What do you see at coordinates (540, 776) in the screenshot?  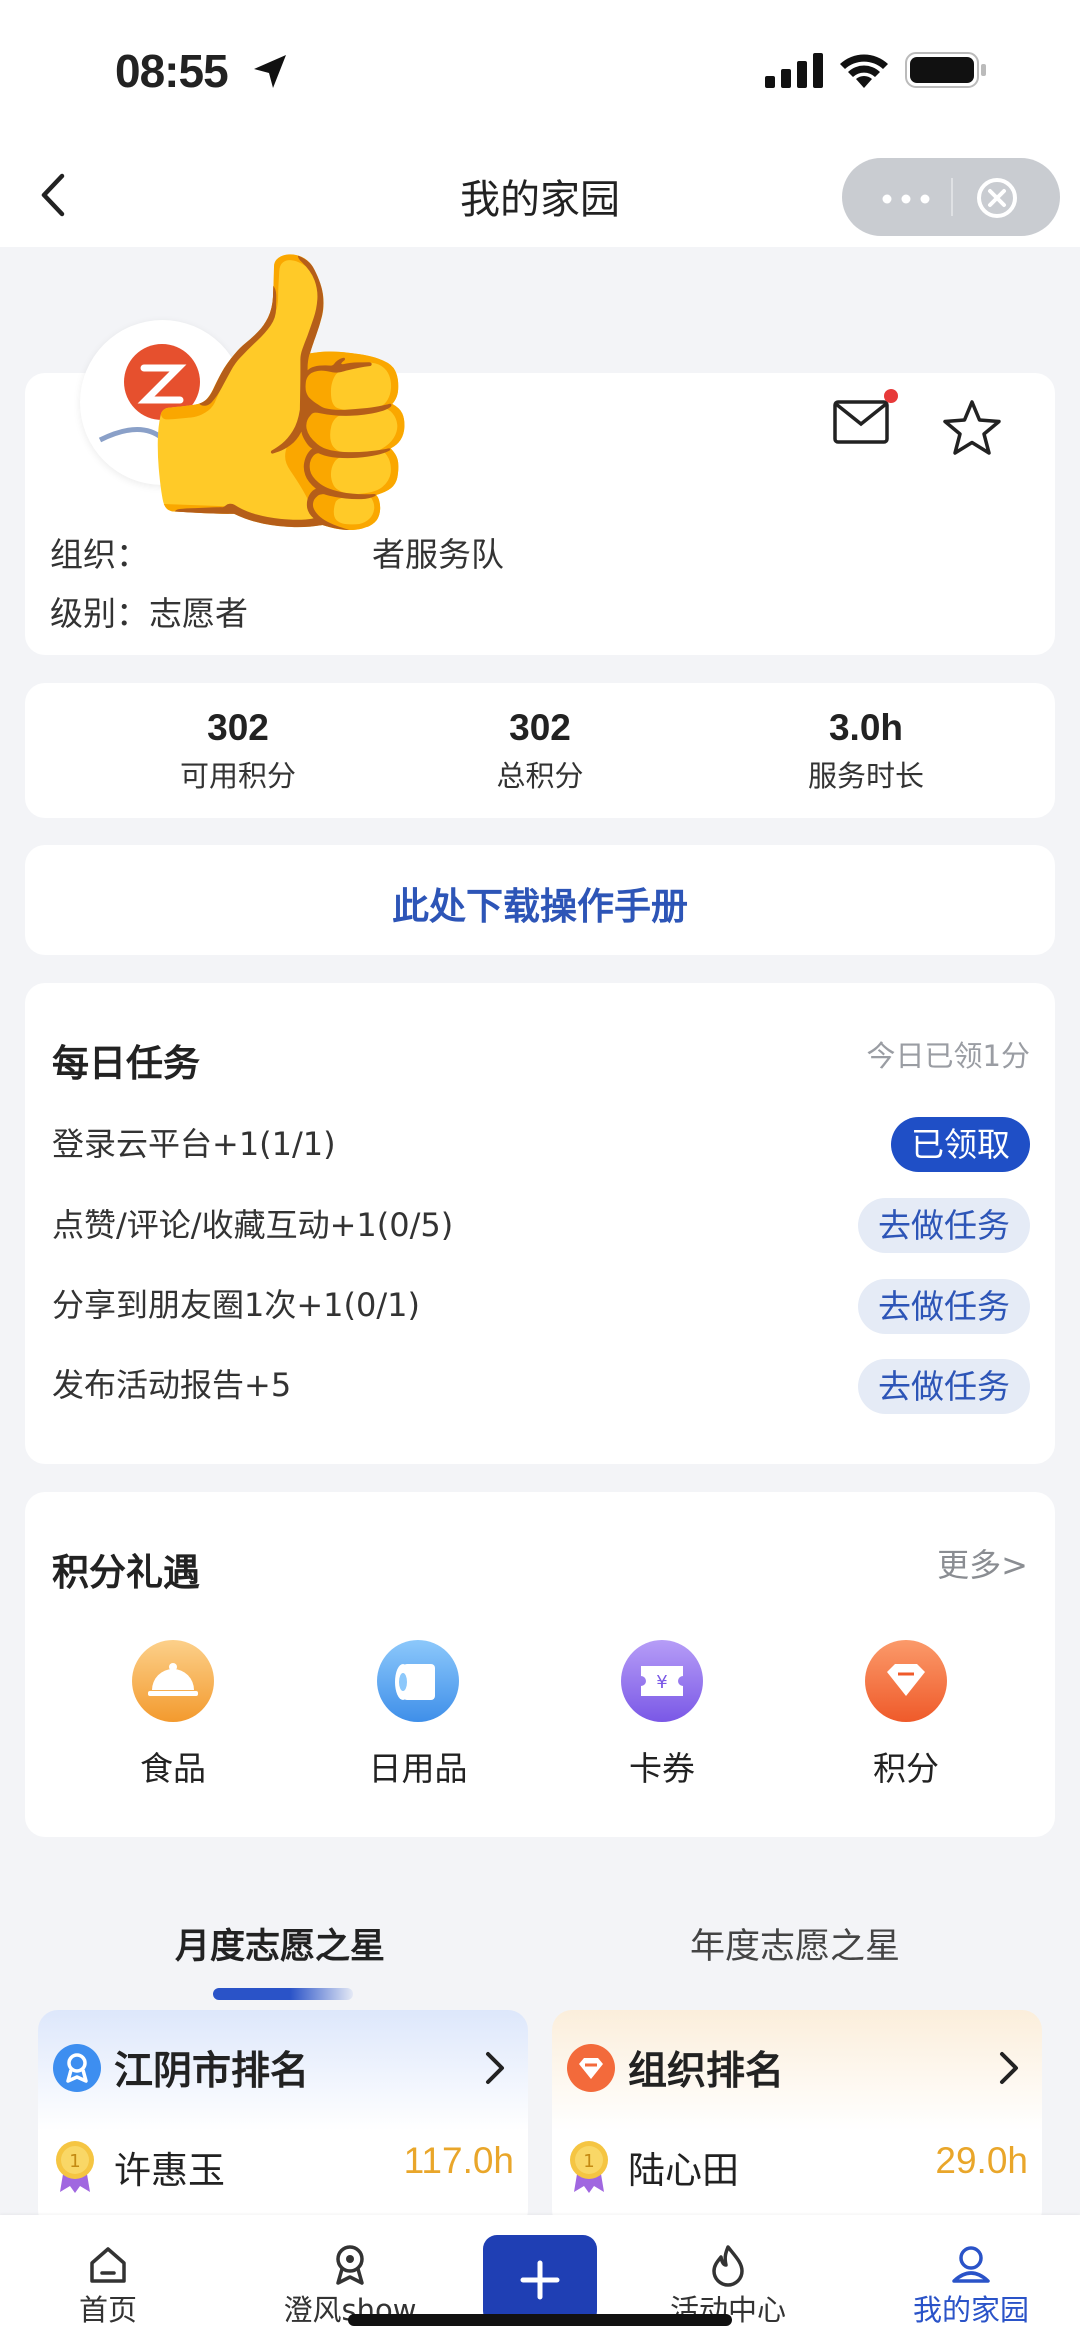 I see `stat-label: 总积分` at bounding box center [540, 776].